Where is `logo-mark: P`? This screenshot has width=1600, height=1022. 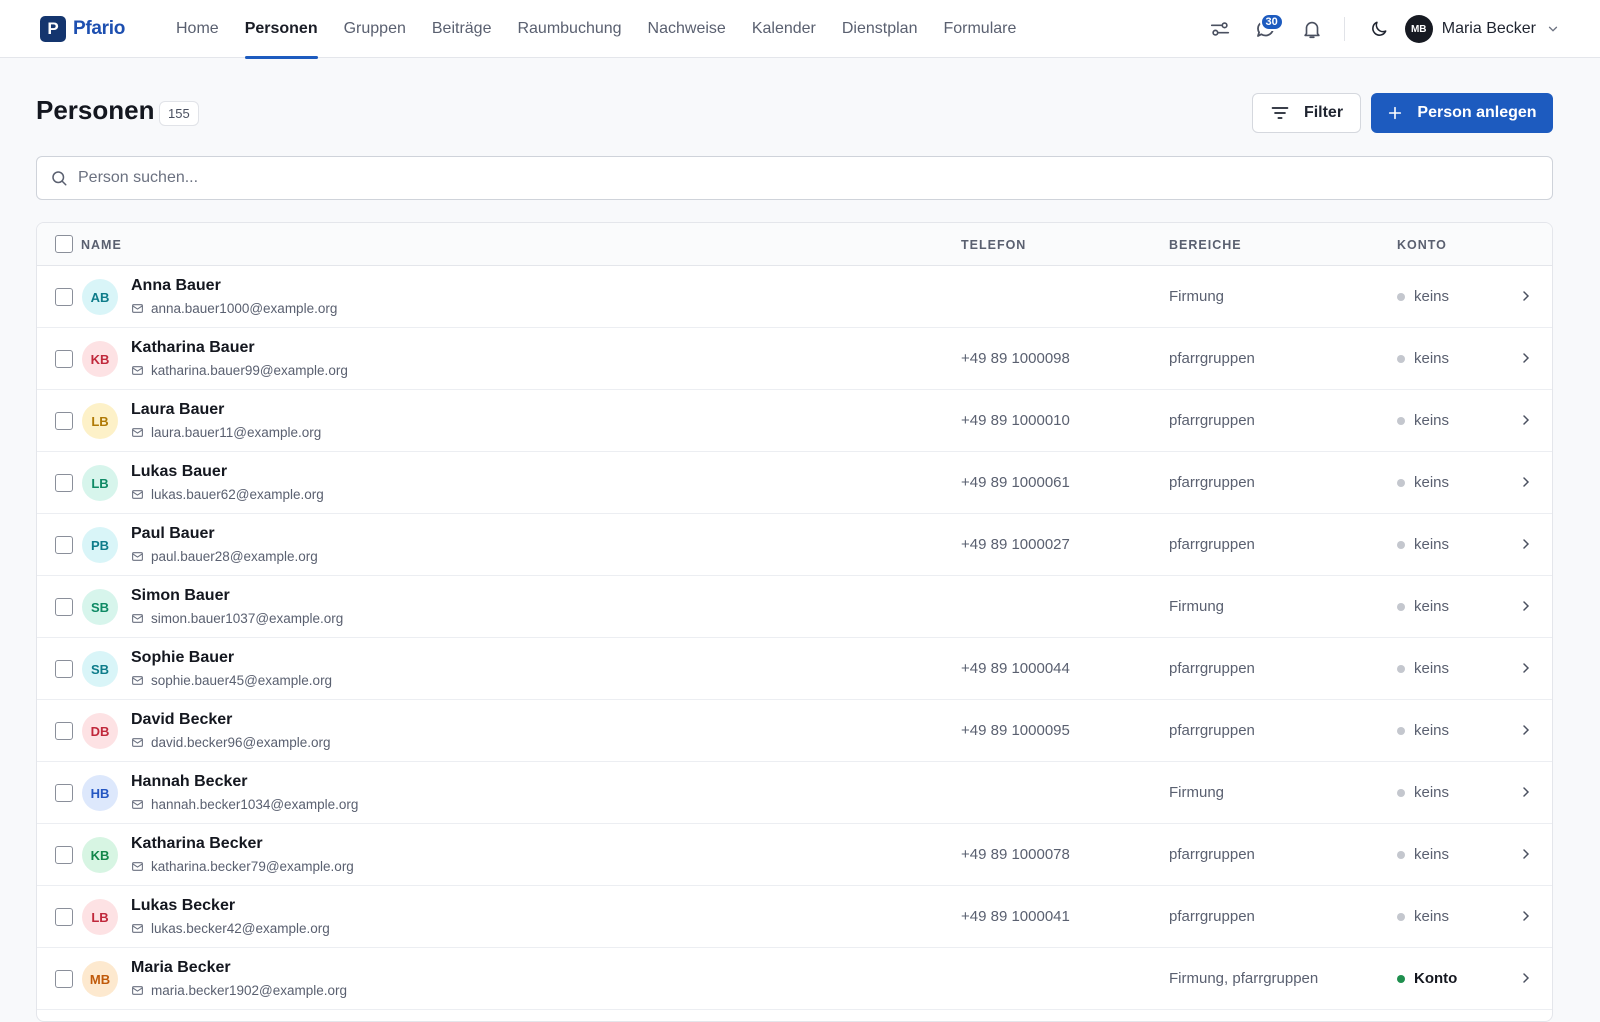 logo-mark: P is located at coordinates (53, 28).